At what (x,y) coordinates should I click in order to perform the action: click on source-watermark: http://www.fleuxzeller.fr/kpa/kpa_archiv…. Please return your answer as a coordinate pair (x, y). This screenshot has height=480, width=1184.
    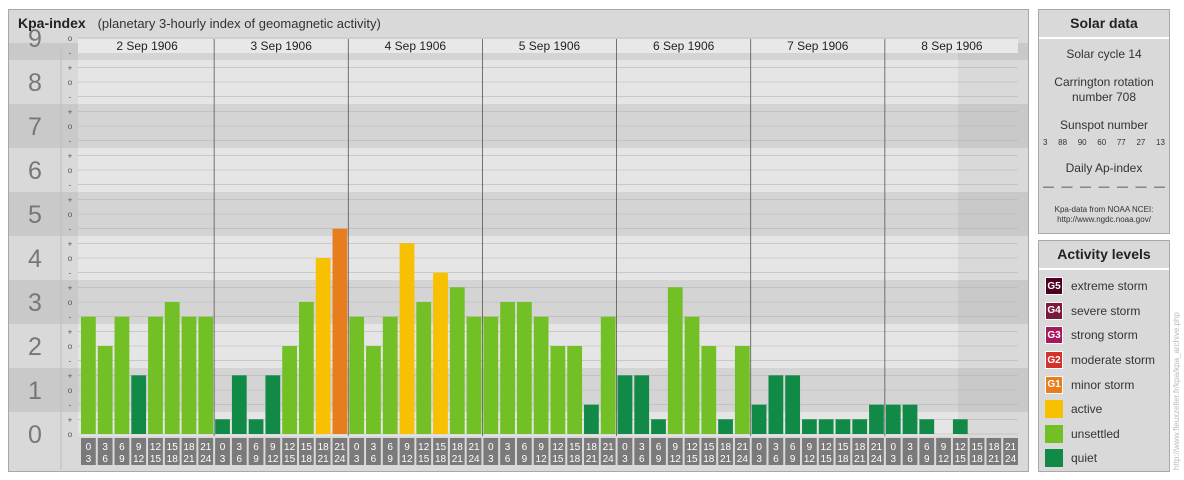
    Looking at the image, I should click on (1176, 391).